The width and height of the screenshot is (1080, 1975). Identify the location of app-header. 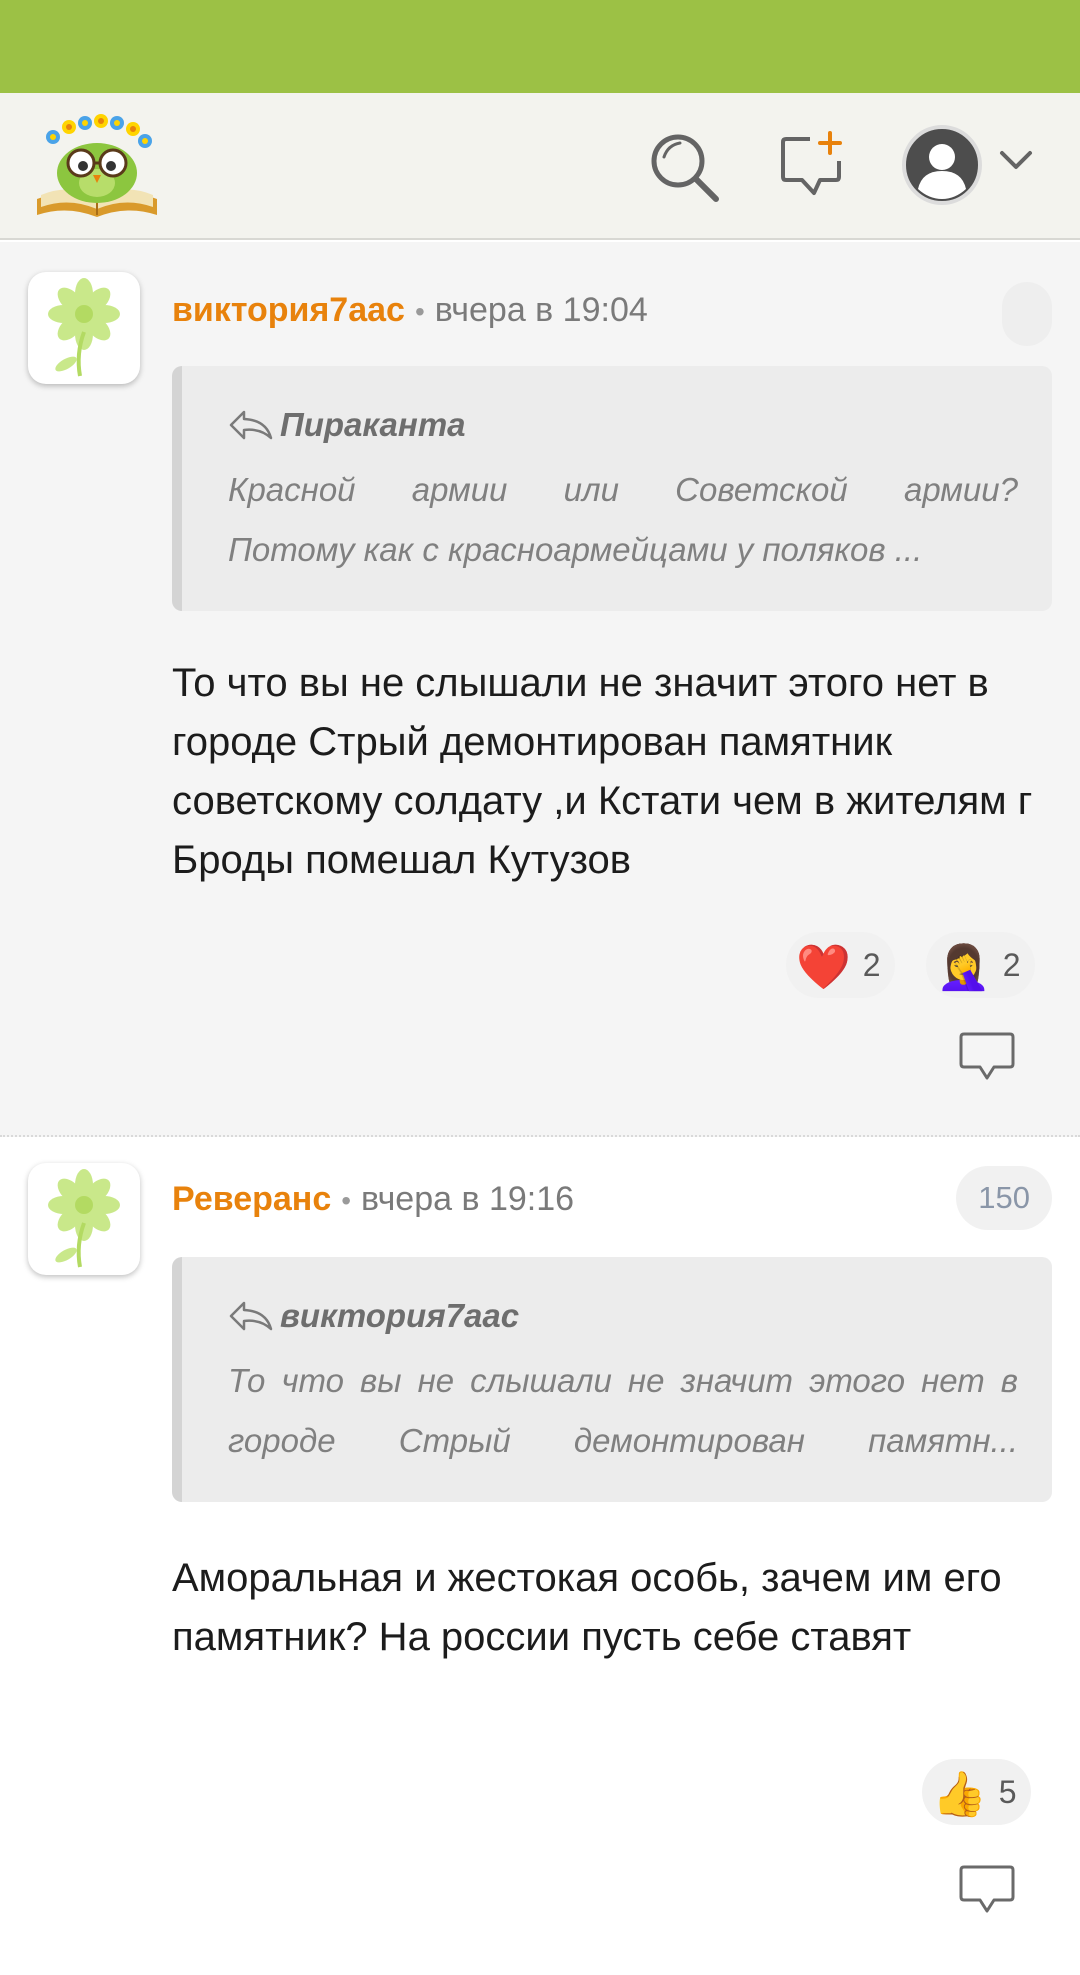
(540, 166).